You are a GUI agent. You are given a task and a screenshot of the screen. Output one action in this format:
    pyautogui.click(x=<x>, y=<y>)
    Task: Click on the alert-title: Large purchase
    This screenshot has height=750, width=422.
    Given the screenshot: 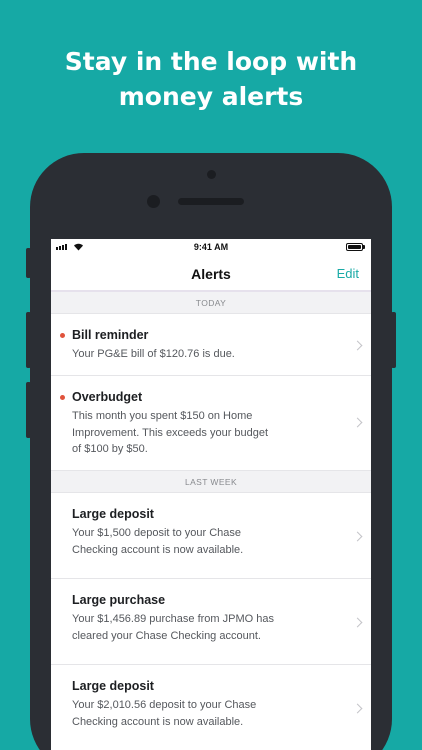 What is the action you would take?
    pyautogui.click(x=119, y=600)
    